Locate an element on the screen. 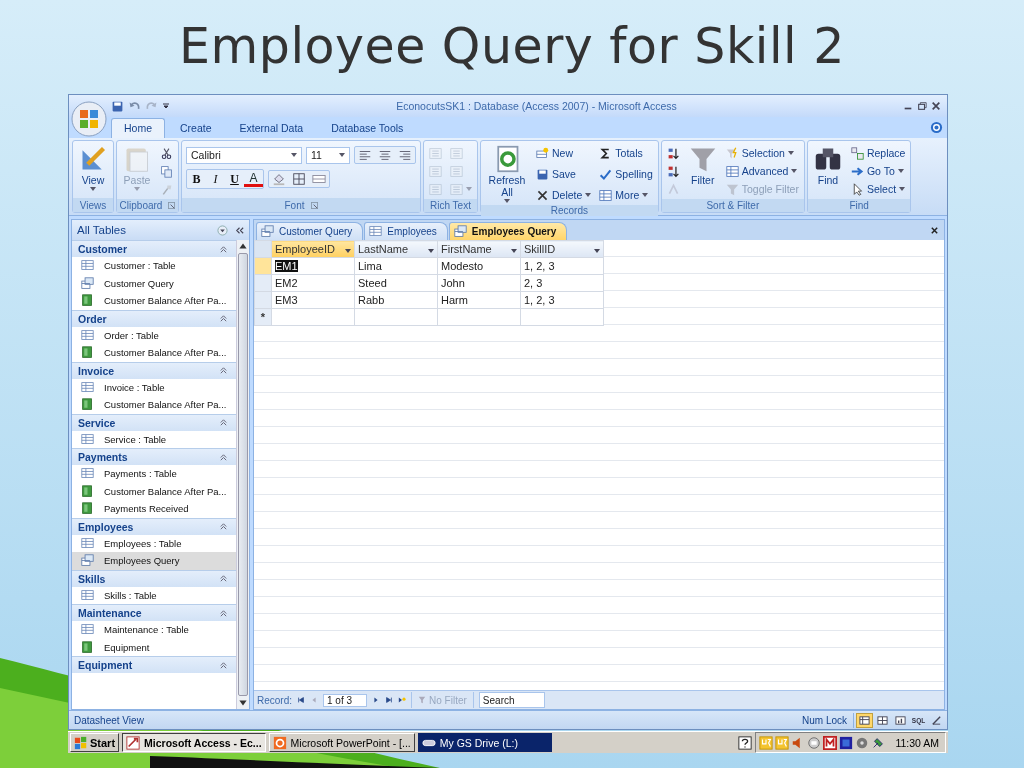 The height and width of the screenshot is (768, 1024). sort-ascending-icon is located at coordinates (673, 153).